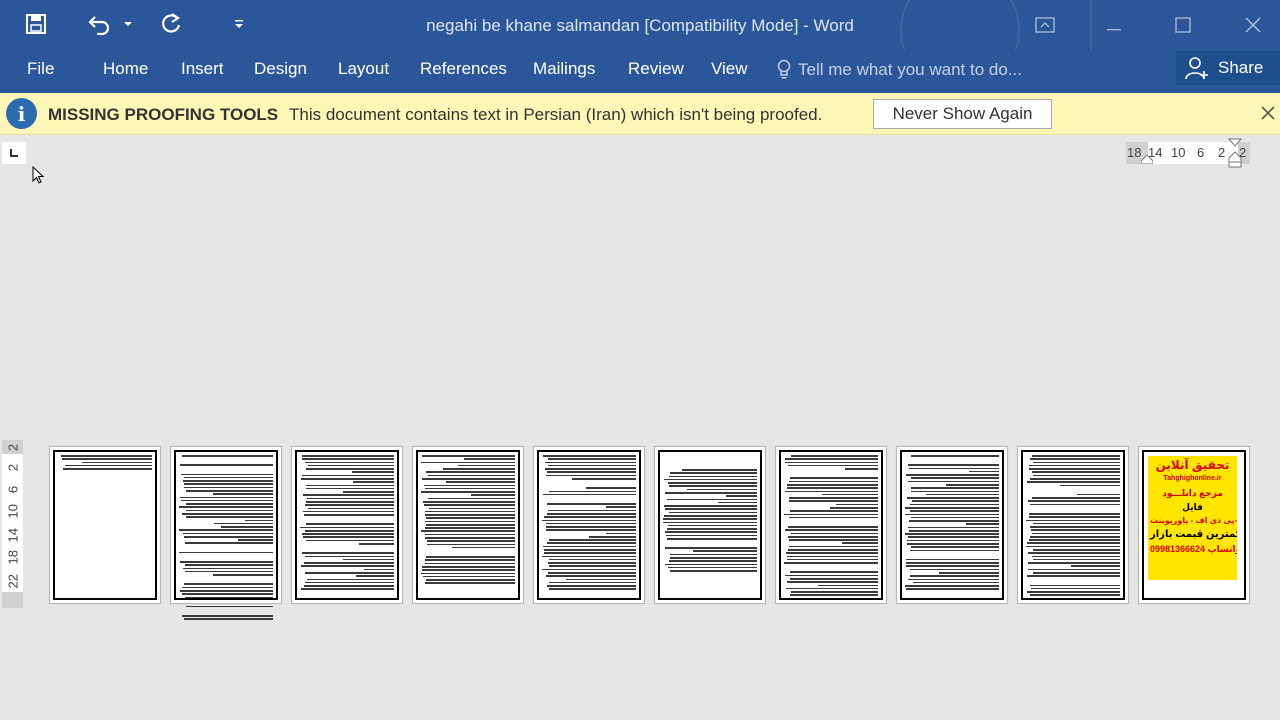 The width and height of the screenshot is (1280, 720). I want to click on tab-view: View, so click(729, 69).